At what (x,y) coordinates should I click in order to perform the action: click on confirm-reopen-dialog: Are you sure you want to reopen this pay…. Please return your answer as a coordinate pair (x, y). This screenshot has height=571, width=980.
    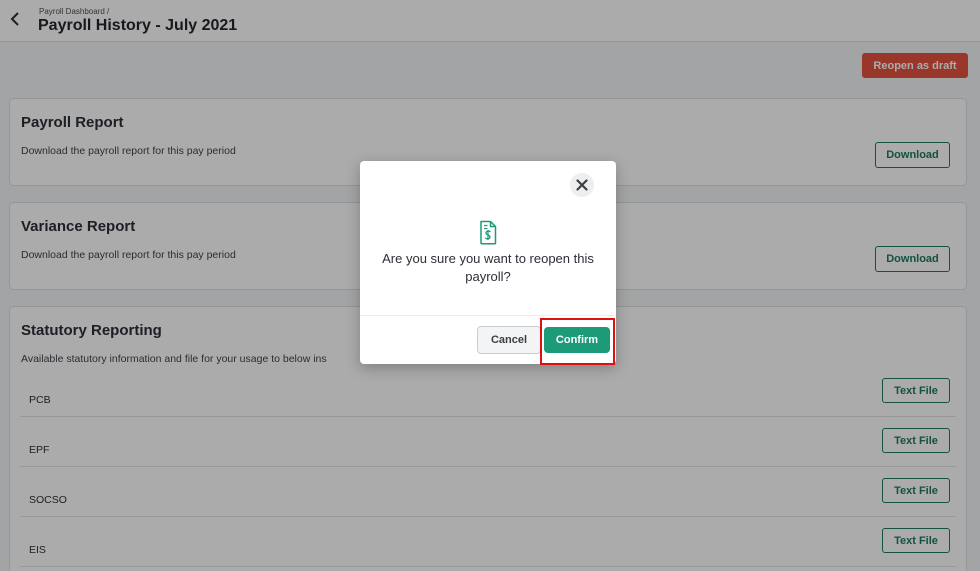
    Looking at the image, I should click on (488, 262).